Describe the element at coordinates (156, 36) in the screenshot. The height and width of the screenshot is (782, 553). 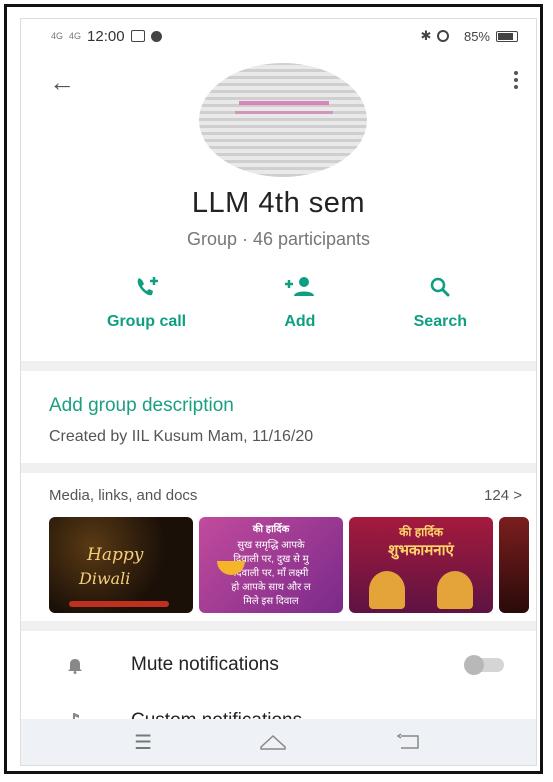
I see `whatsapp-notification-icon` at that location.